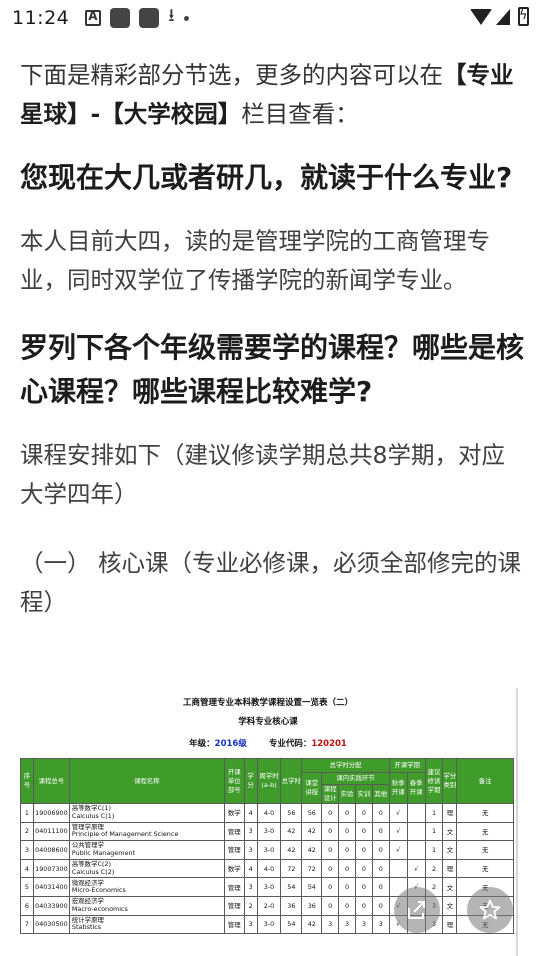 This screenshot has height=956, width=537. I want to click on course-name-en: Calculus C(2), so click(93, 871).